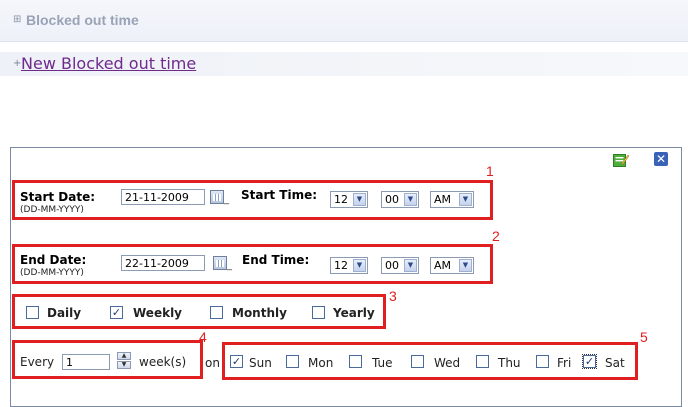 This screenshot has height=407, width=688. Describe the element at coordinates (393, 296) in the screenshot. I see `callout-number-3: 3` at that location.